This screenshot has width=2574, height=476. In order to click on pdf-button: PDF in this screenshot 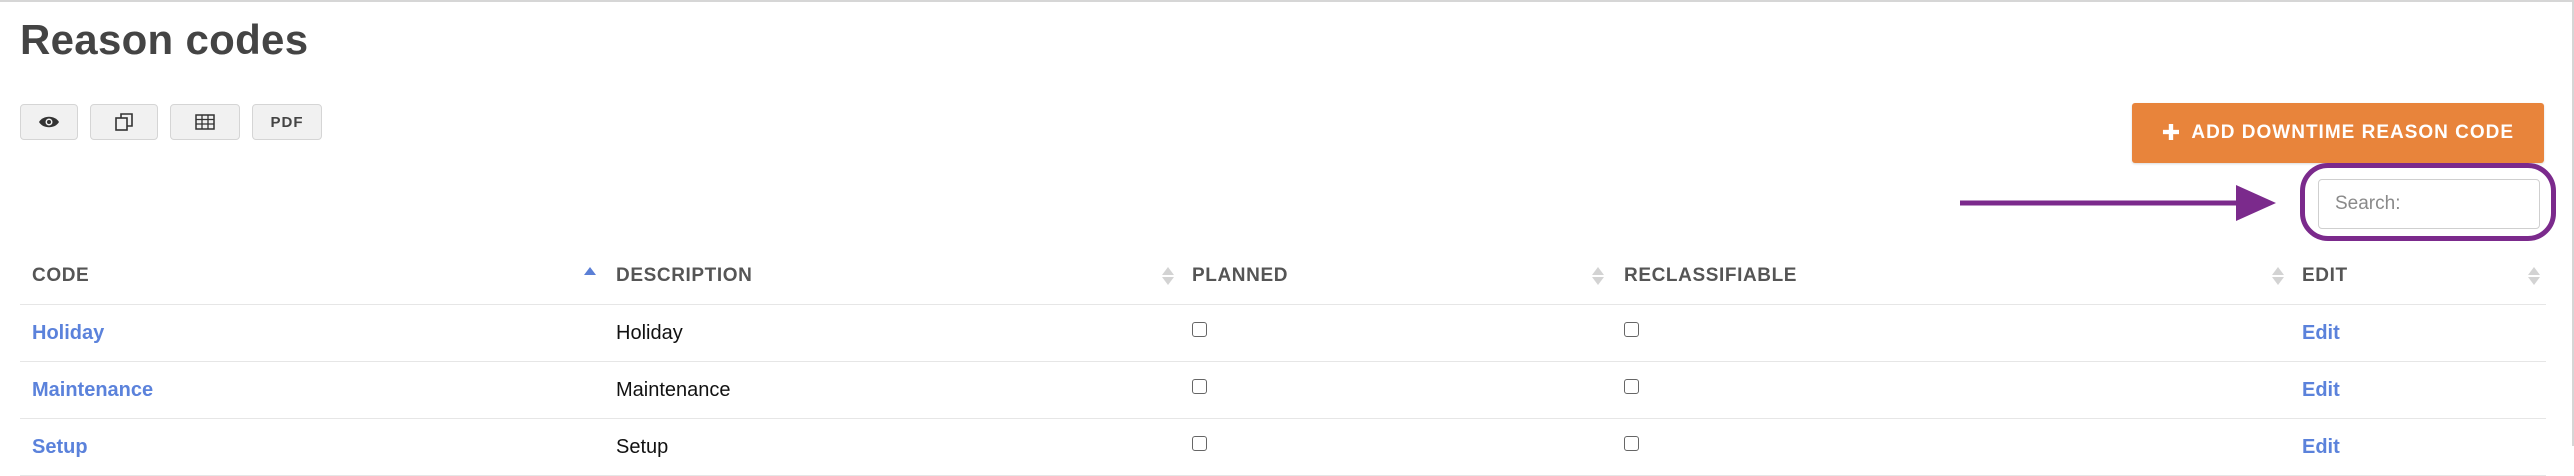, I will do `click(287, 122)`.